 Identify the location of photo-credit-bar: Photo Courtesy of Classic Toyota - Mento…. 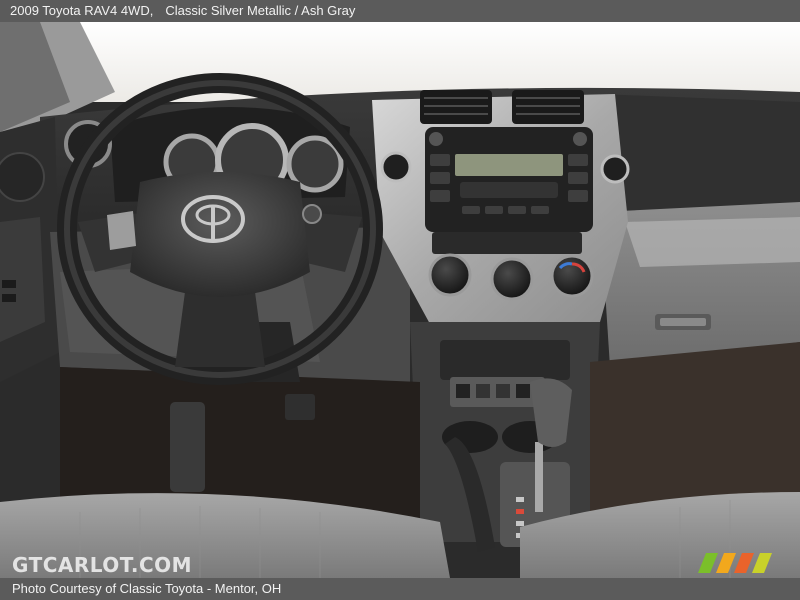
(400, 589).